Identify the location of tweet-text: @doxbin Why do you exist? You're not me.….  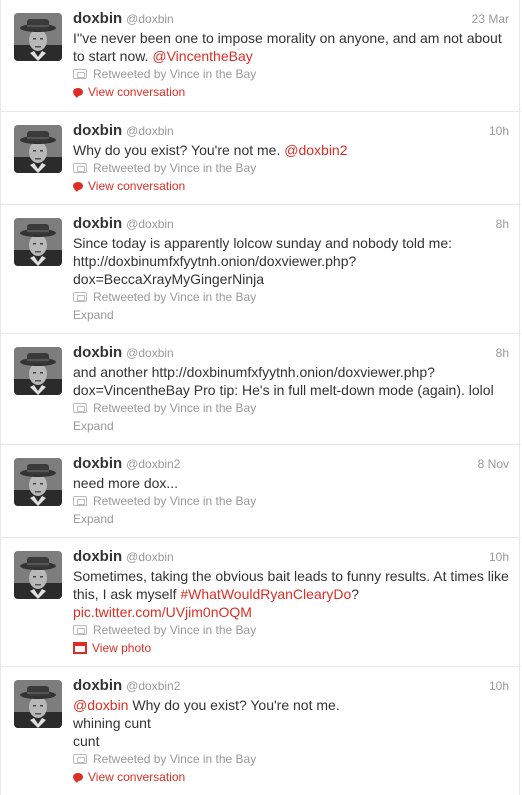
(291, 723).